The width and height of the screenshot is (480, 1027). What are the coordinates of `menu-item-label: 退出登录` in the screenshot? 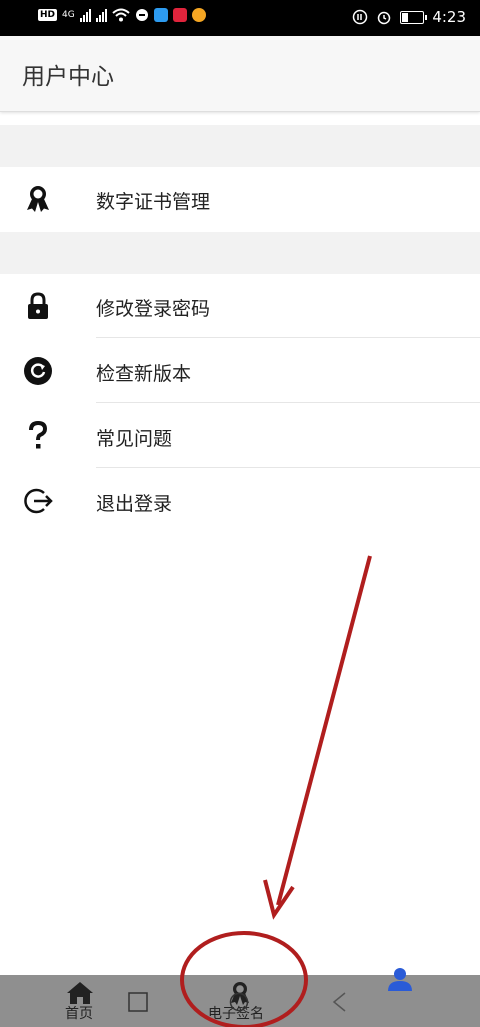 It's located at (134, 504).